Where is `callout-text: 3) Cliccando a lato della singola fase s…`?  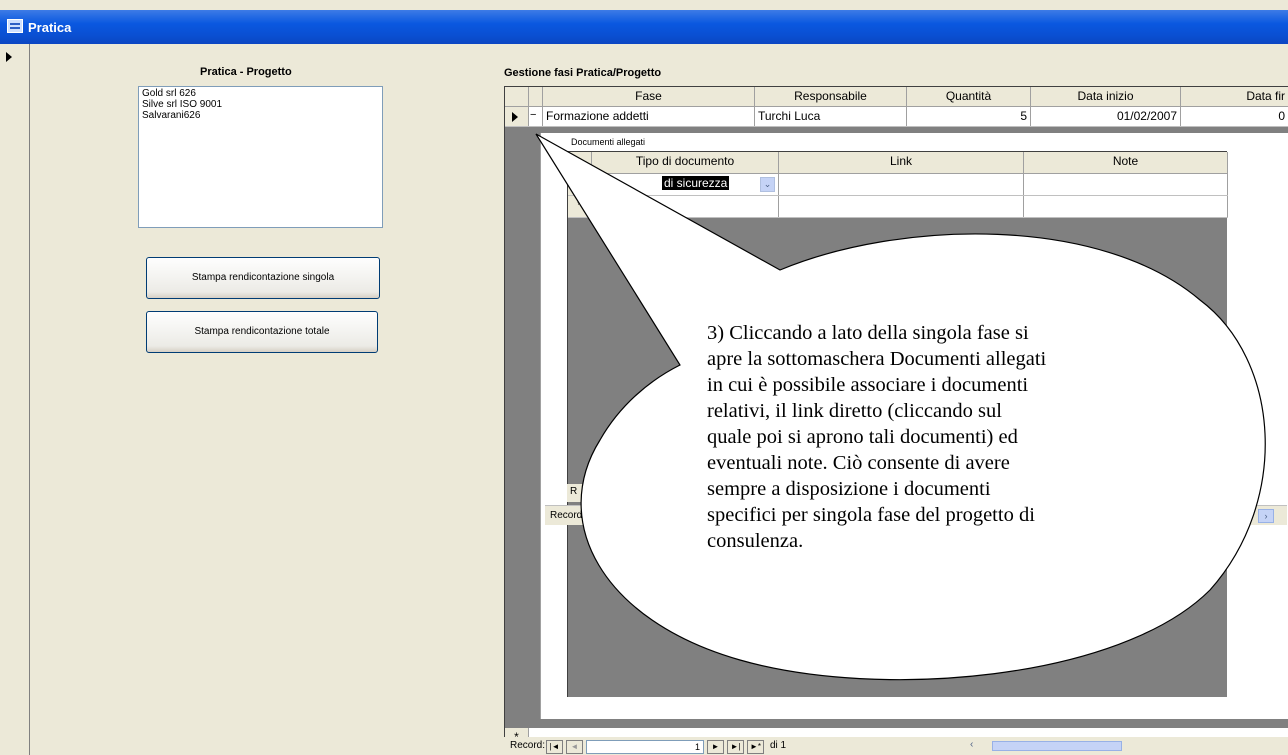
callout-text: 3) Cliccando a lato della singola fase s… is located at coordinates (937, 437).